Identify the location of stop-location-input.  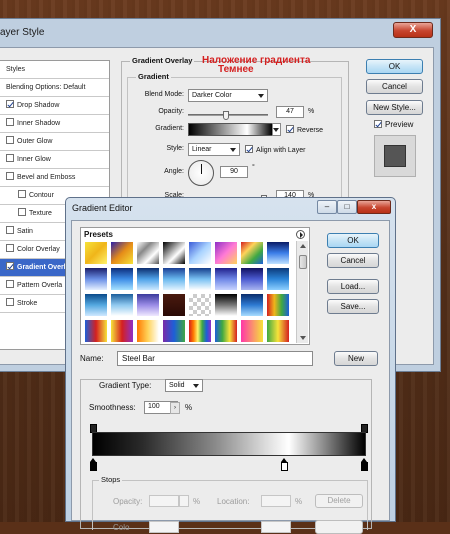
(276, 501).